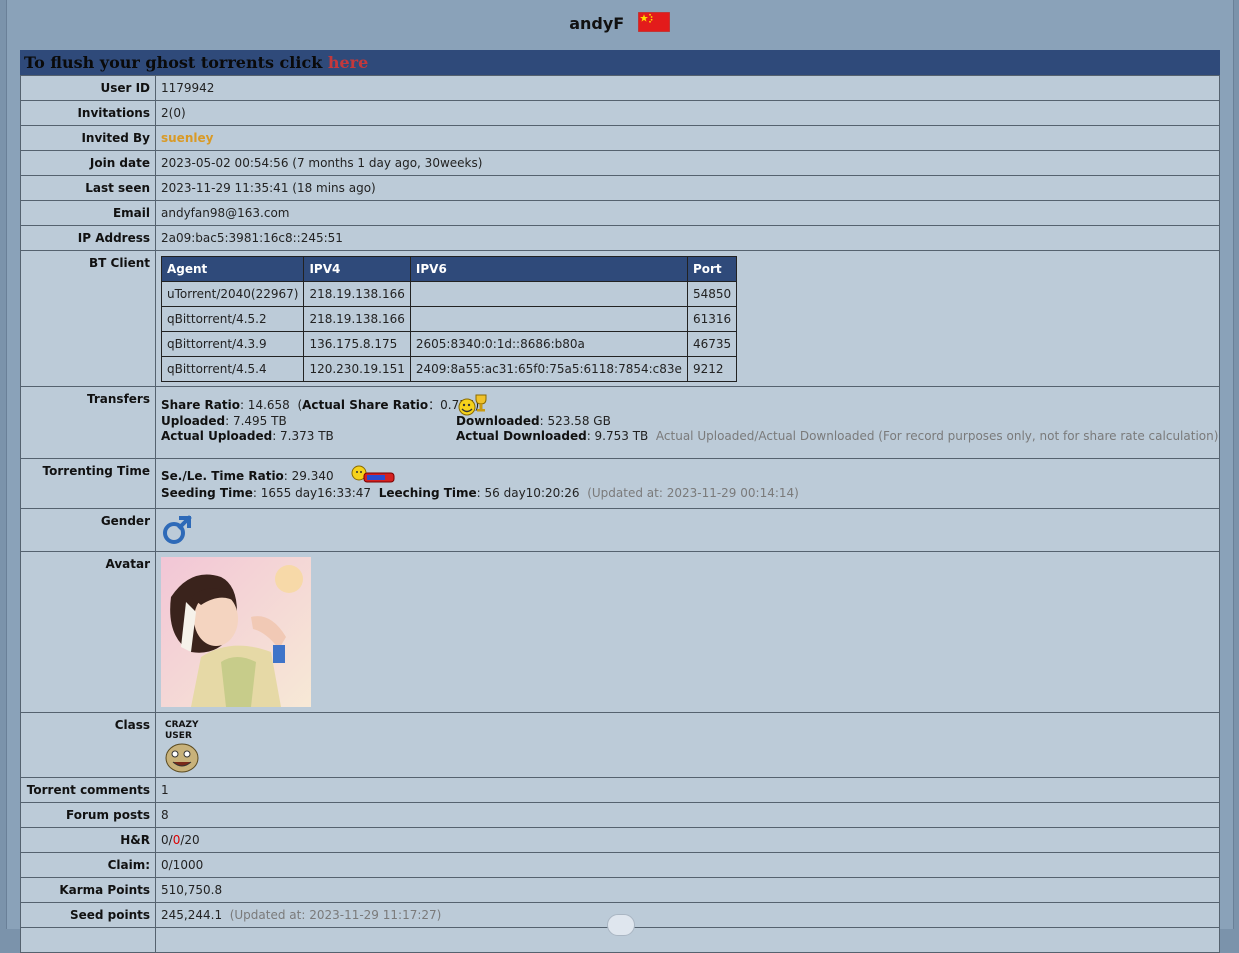 The image size is (1239, 953). Describe the element at coordinates (232, 294) in the screenshot. I see `bt-cell-agent: uTorrent/2040(22967)` at that location.